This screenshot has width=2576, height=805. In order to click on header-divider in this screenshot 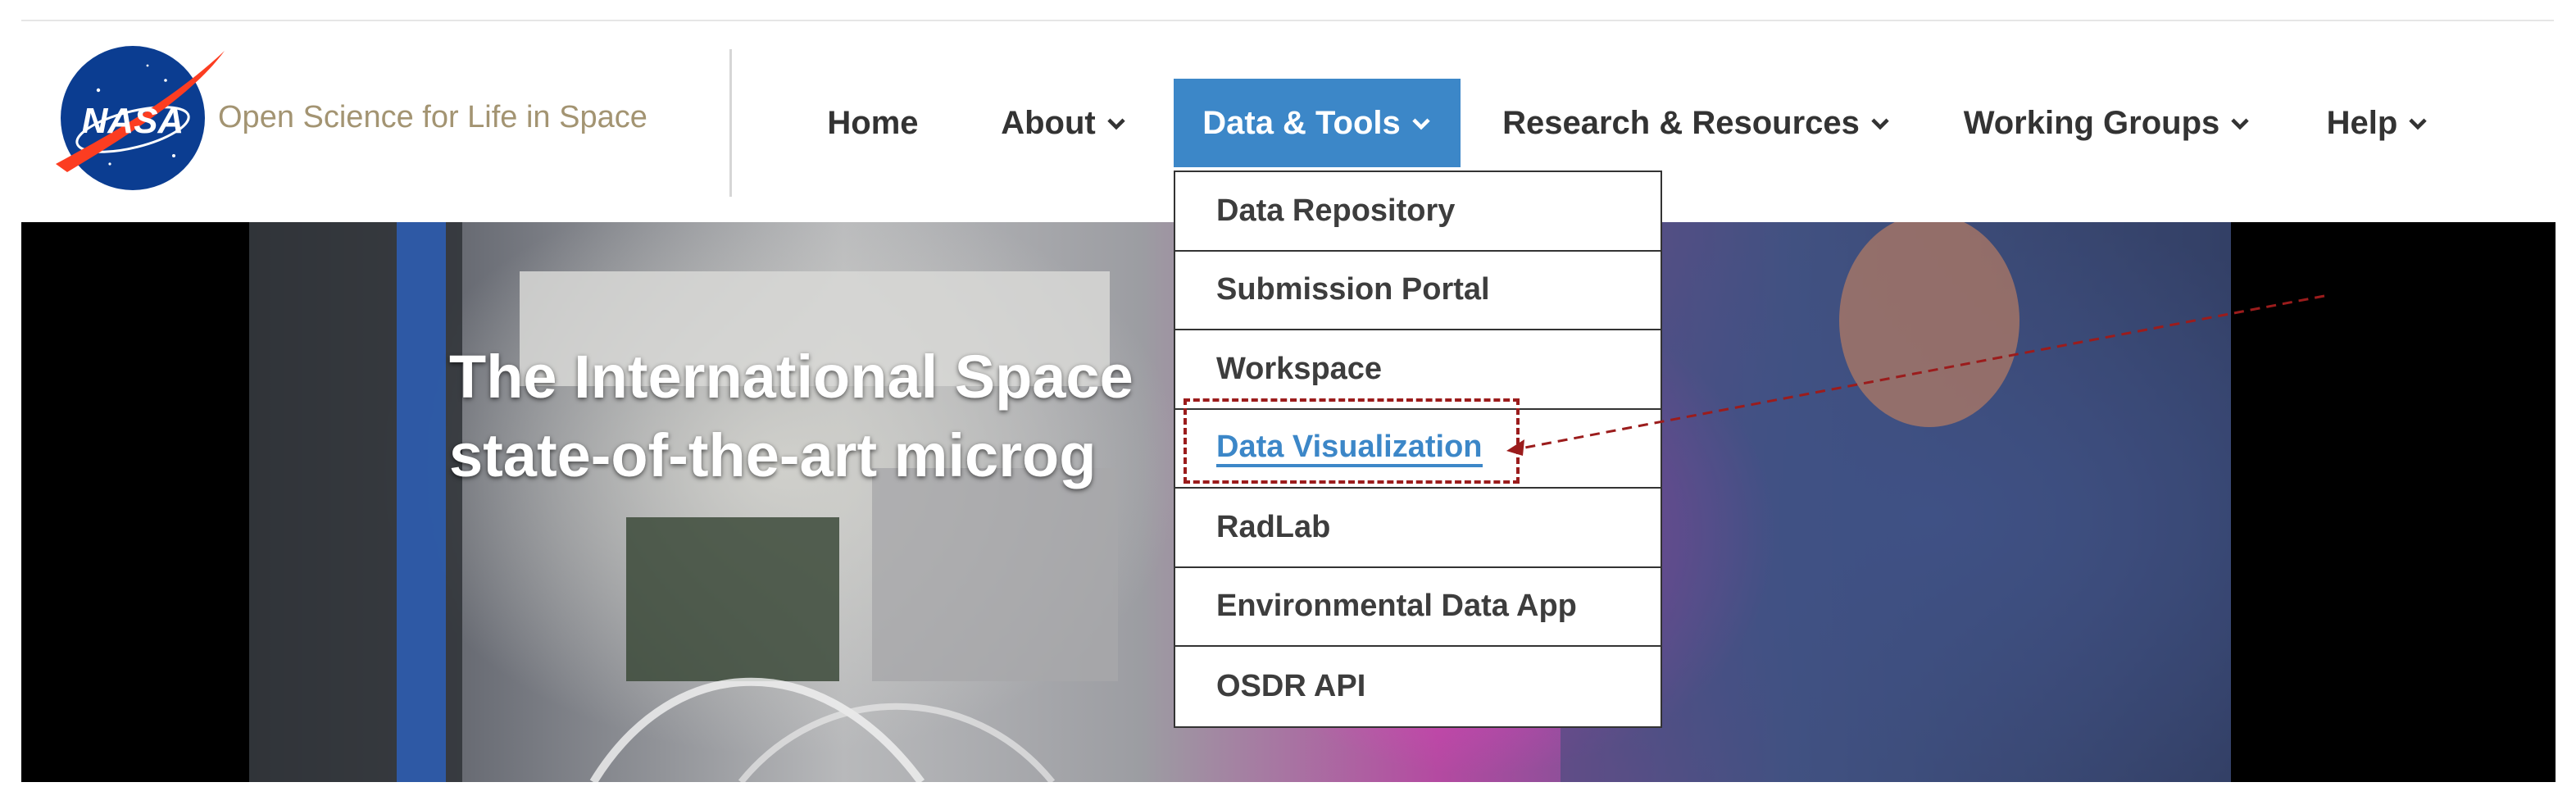, I will do `click(730, 123)`.